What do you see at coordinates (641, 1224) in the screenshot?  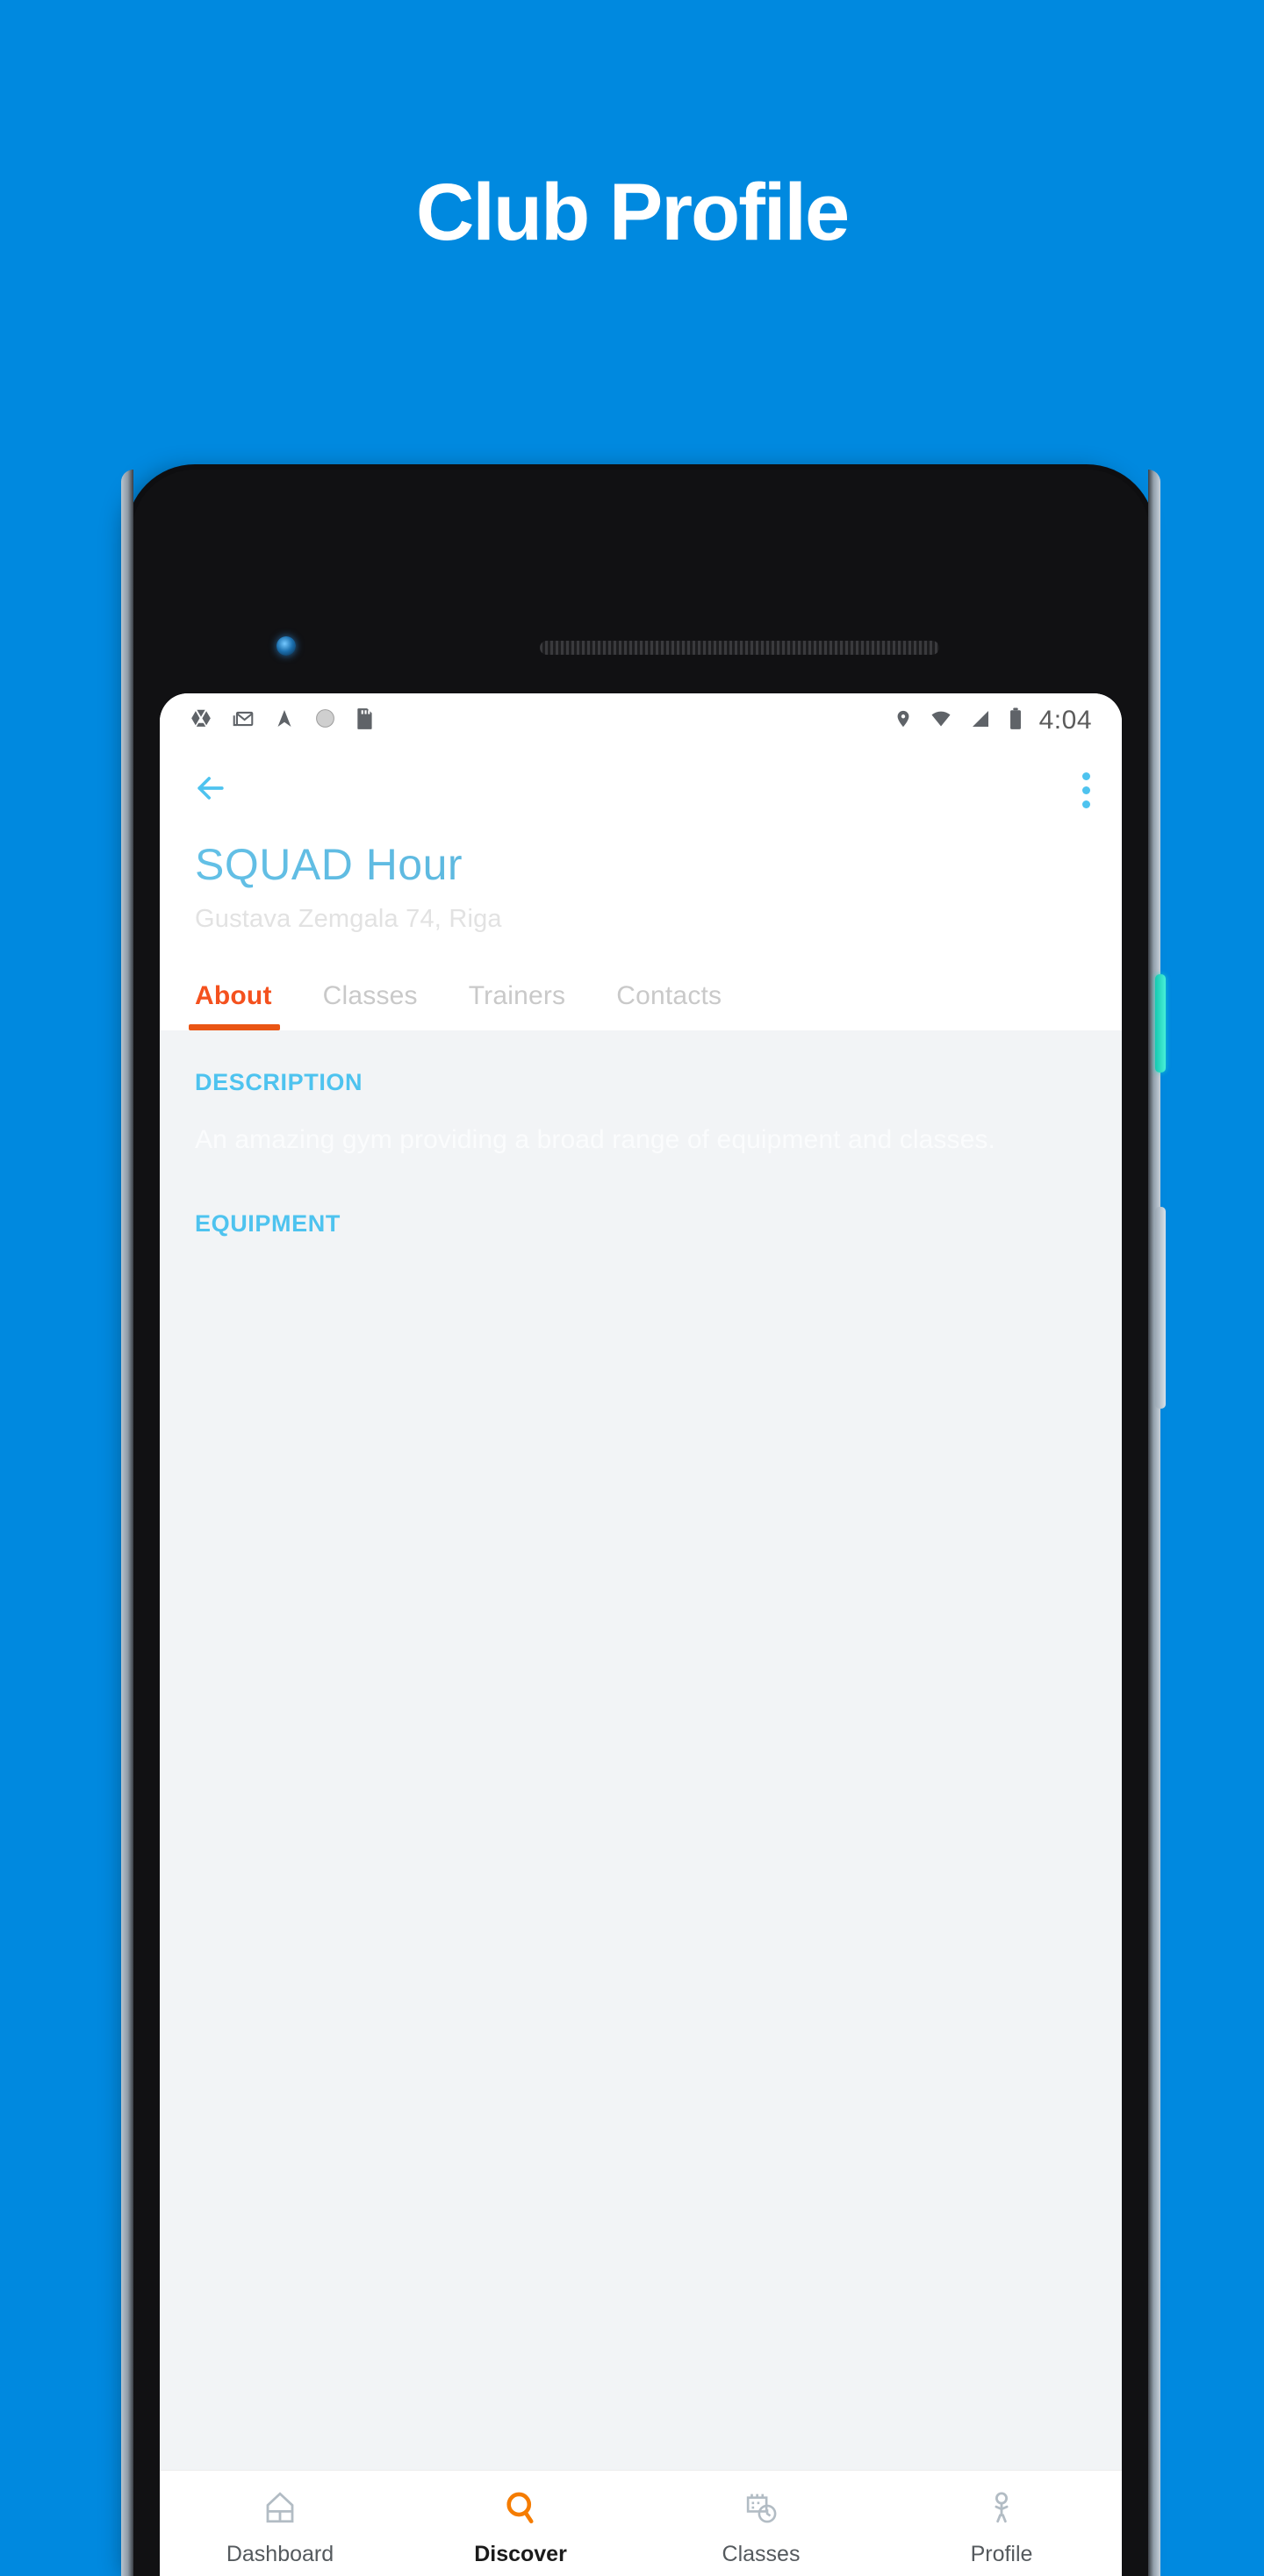 I see `equipment-heading: EQUIPMENT` at bounding box center [641, 1224].